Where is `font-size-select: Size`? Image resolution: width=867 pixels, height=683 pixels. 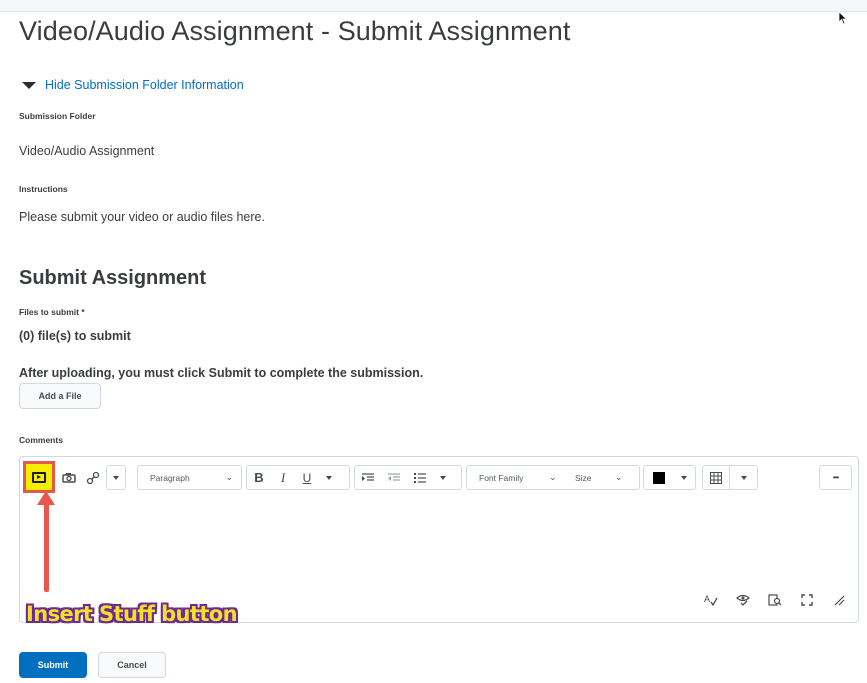 font-size-select: Size is located at coordinates (592, 478).